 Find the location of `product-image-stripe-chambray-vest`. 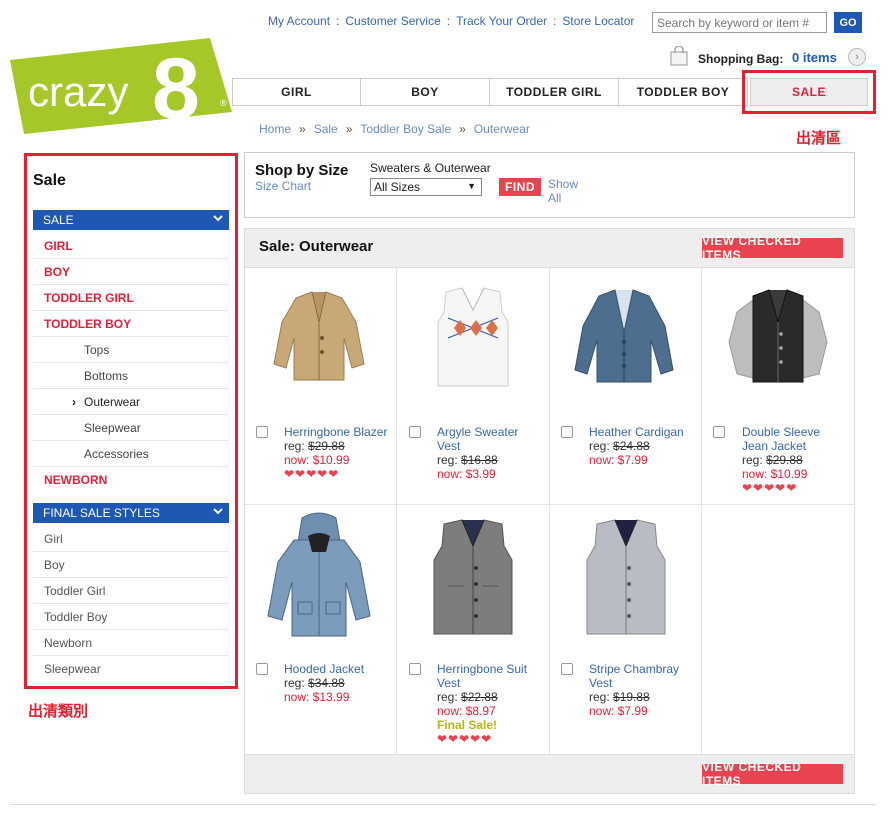

product-image-stripe-chambray-vest is located at coordinates (626, 575).